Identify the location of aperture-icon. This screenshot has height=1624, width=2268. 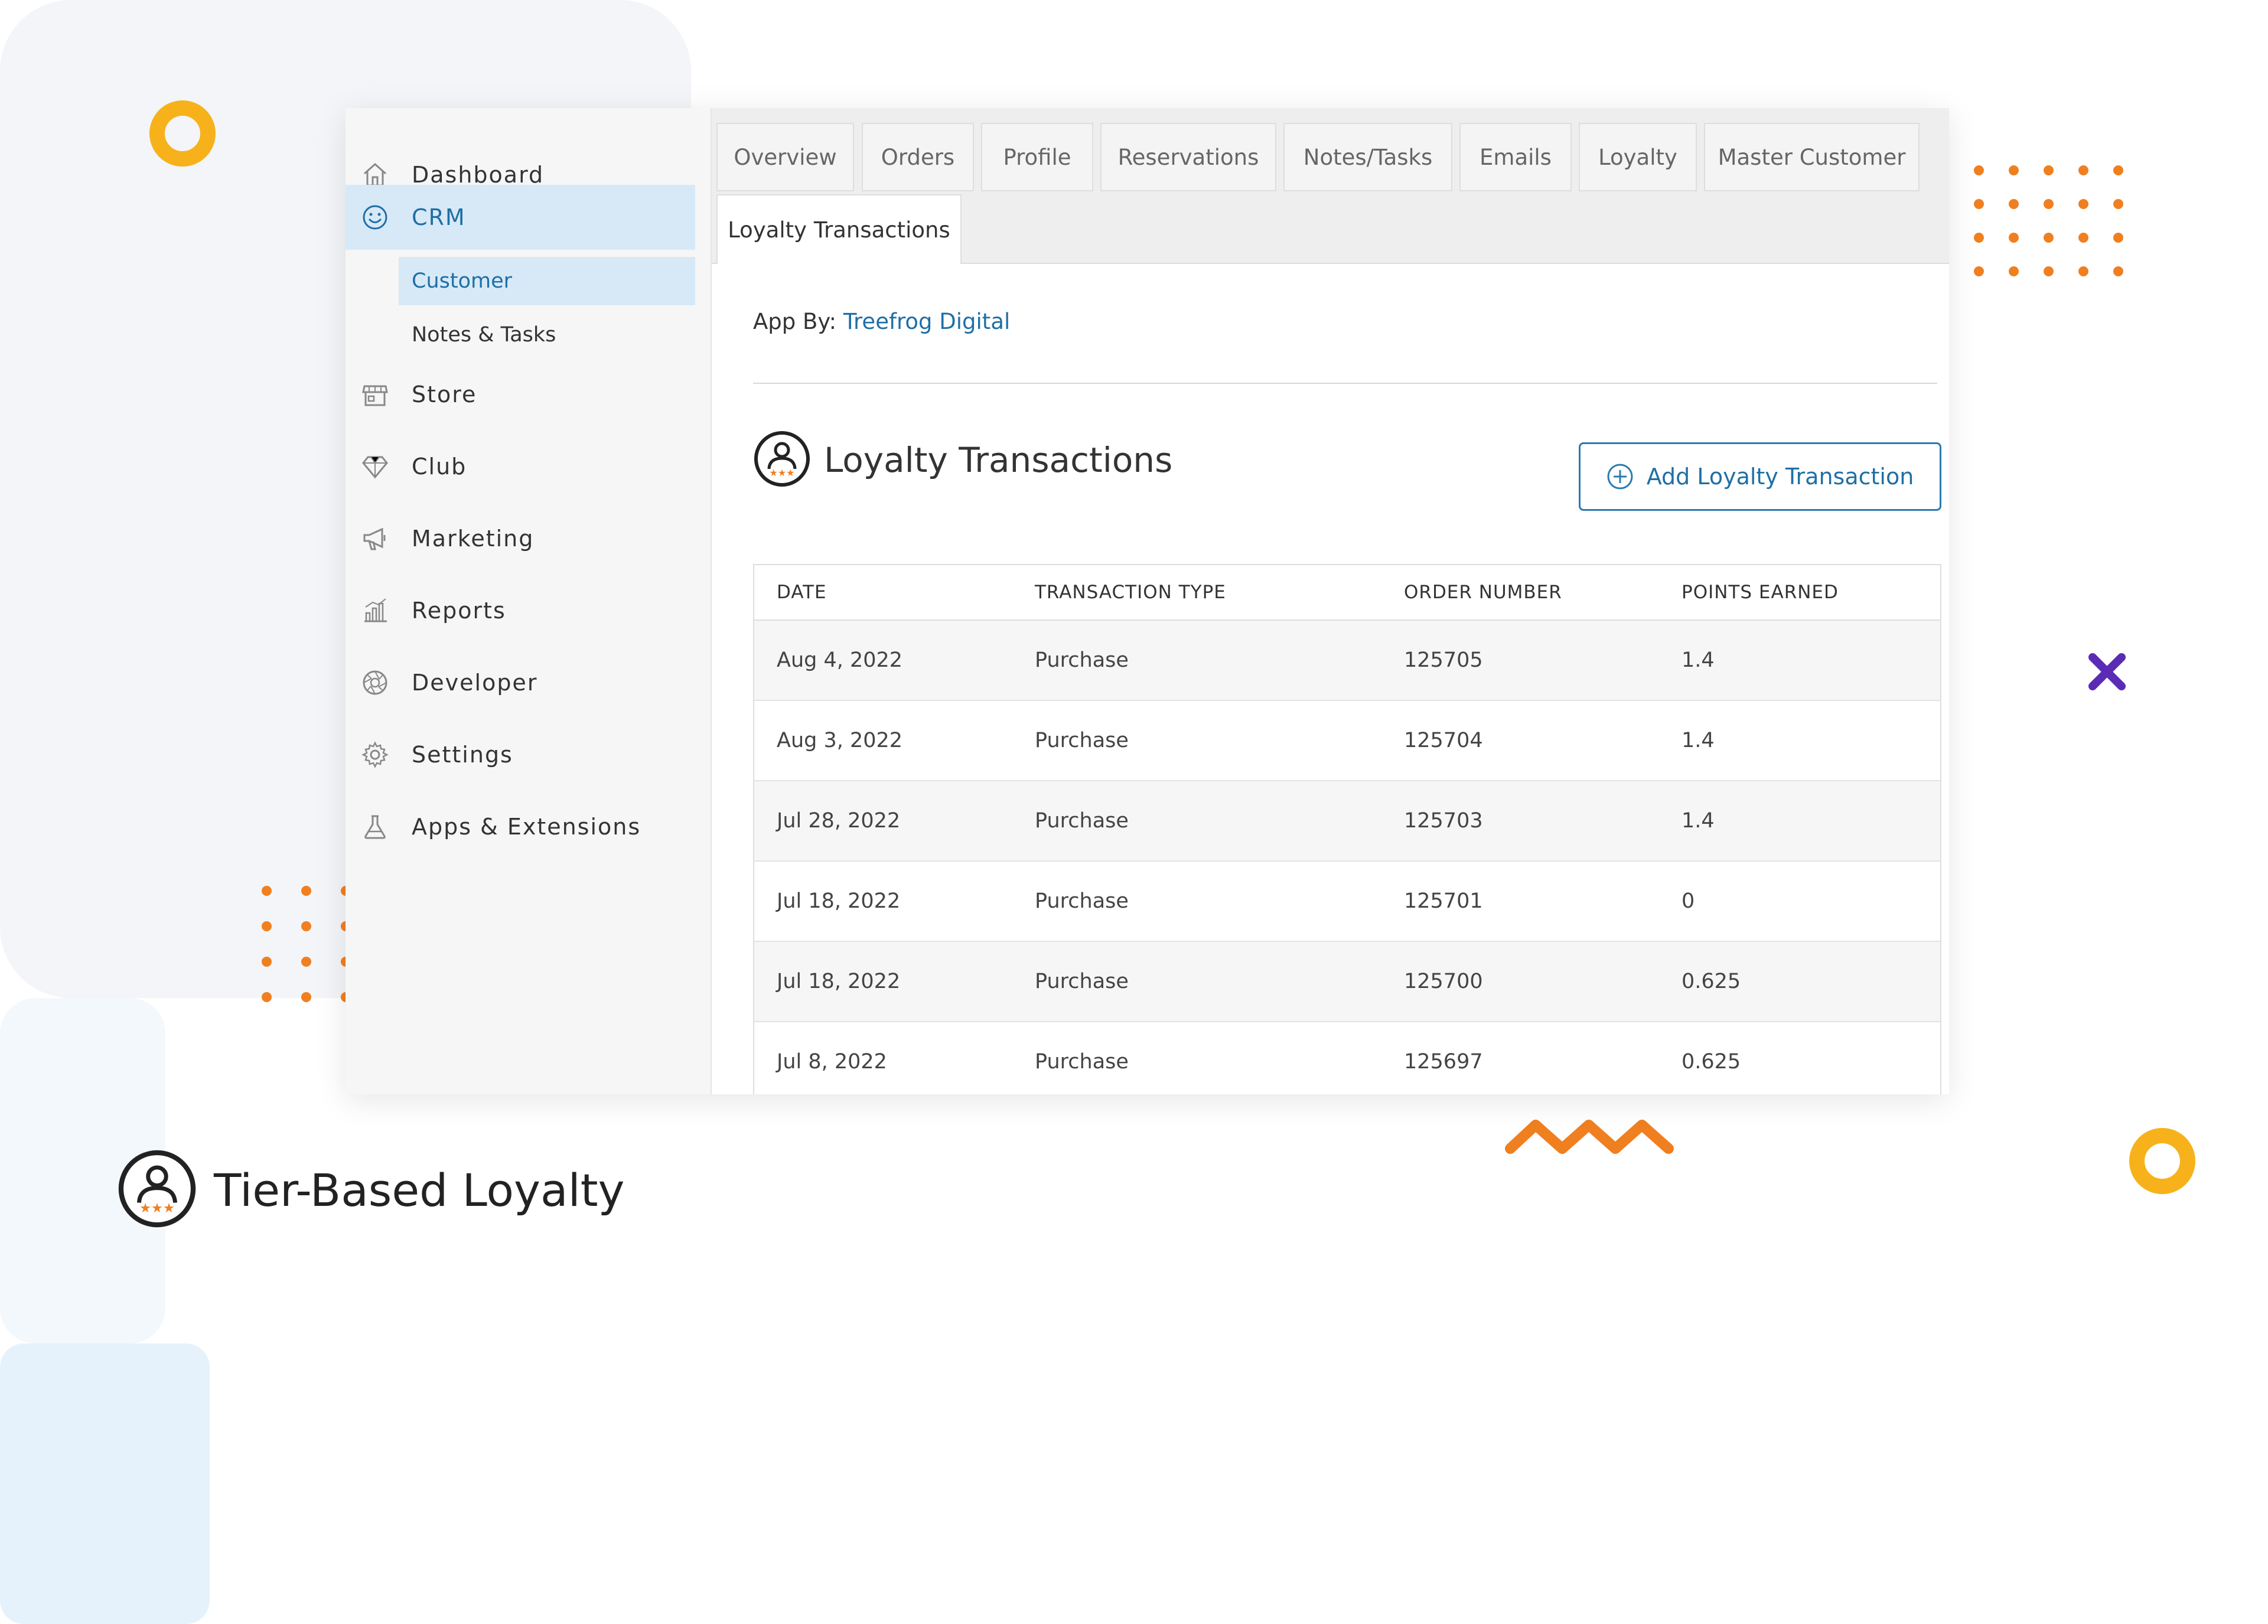
(375, 683).